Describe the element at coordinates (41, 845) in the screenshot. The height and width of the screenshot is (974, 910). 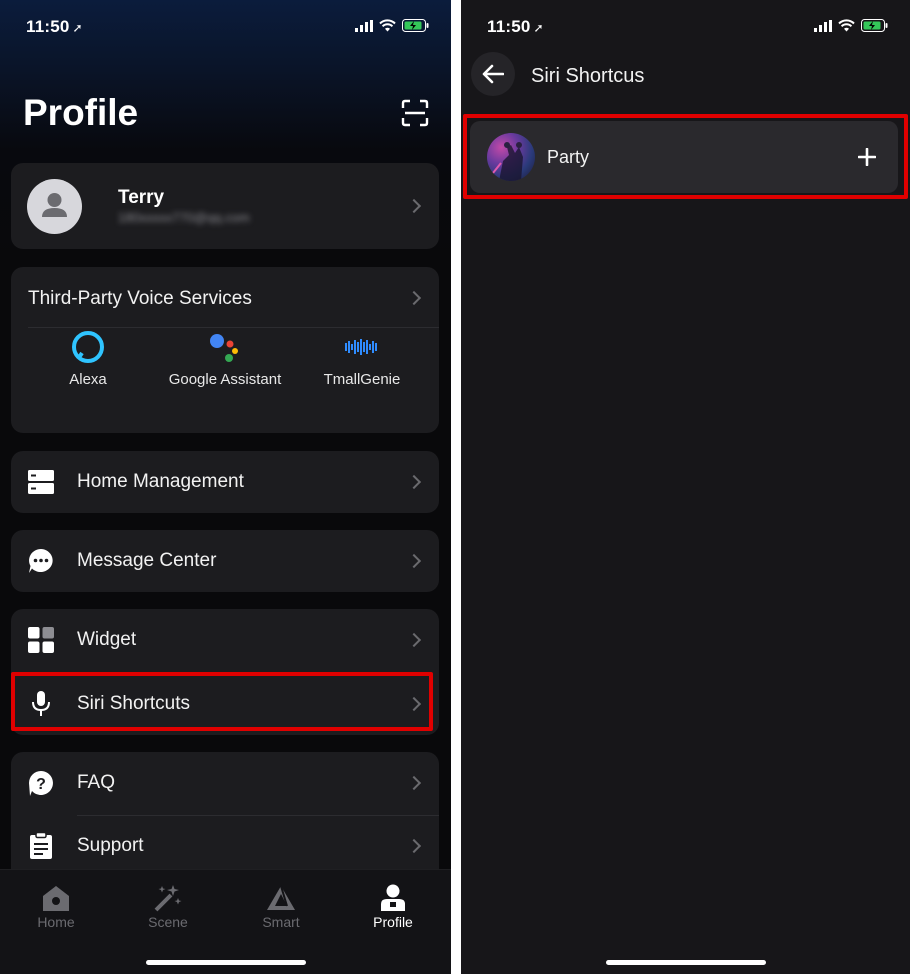
I see `clipboard-icon` at that location.